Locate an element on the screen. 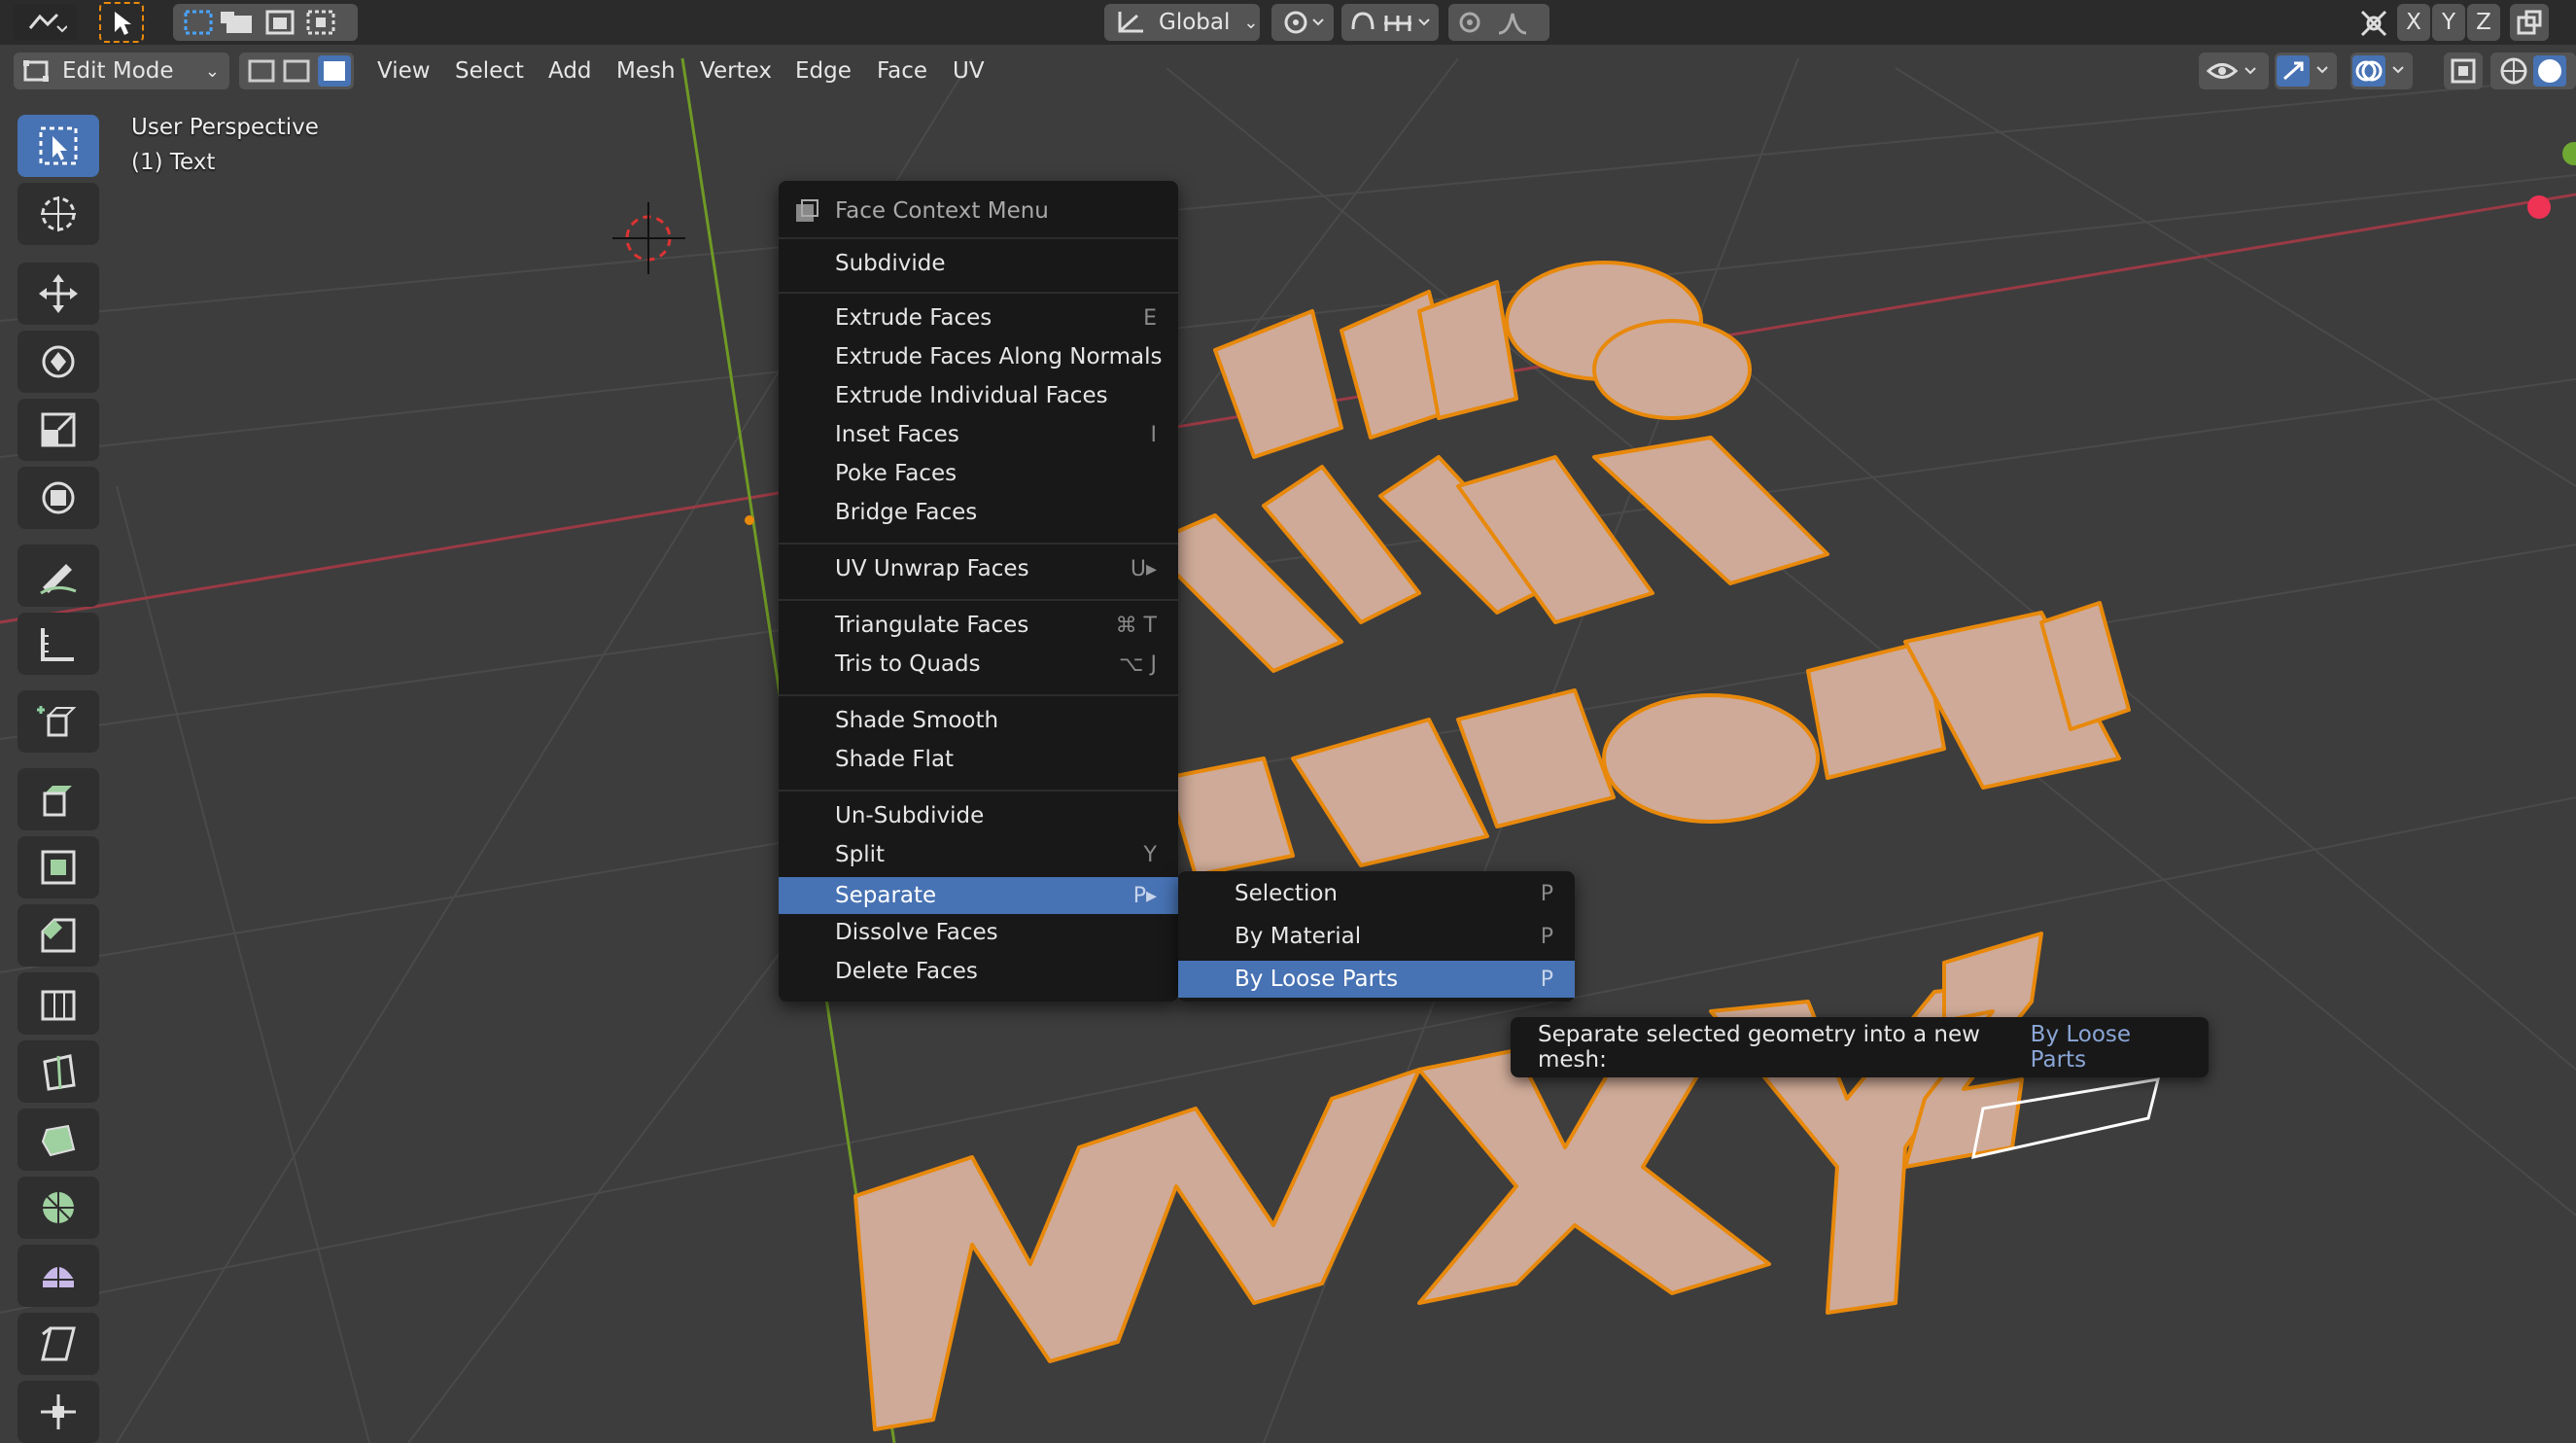 The image size is (2576, 1443). menu-item-split: Split Y is located at coordinates (979, 855).